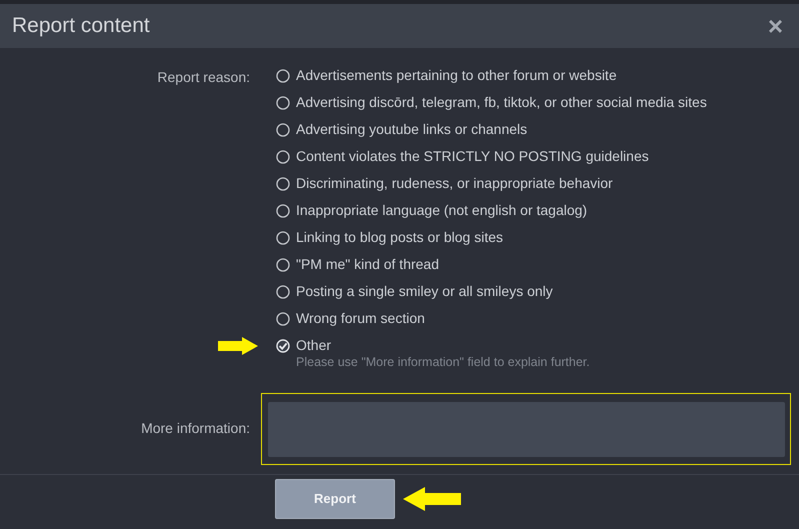  Describe the element at coordinates (400, 237) in the screenshot. I see `option-label: Linking to blog posts or blog sites` at that location.